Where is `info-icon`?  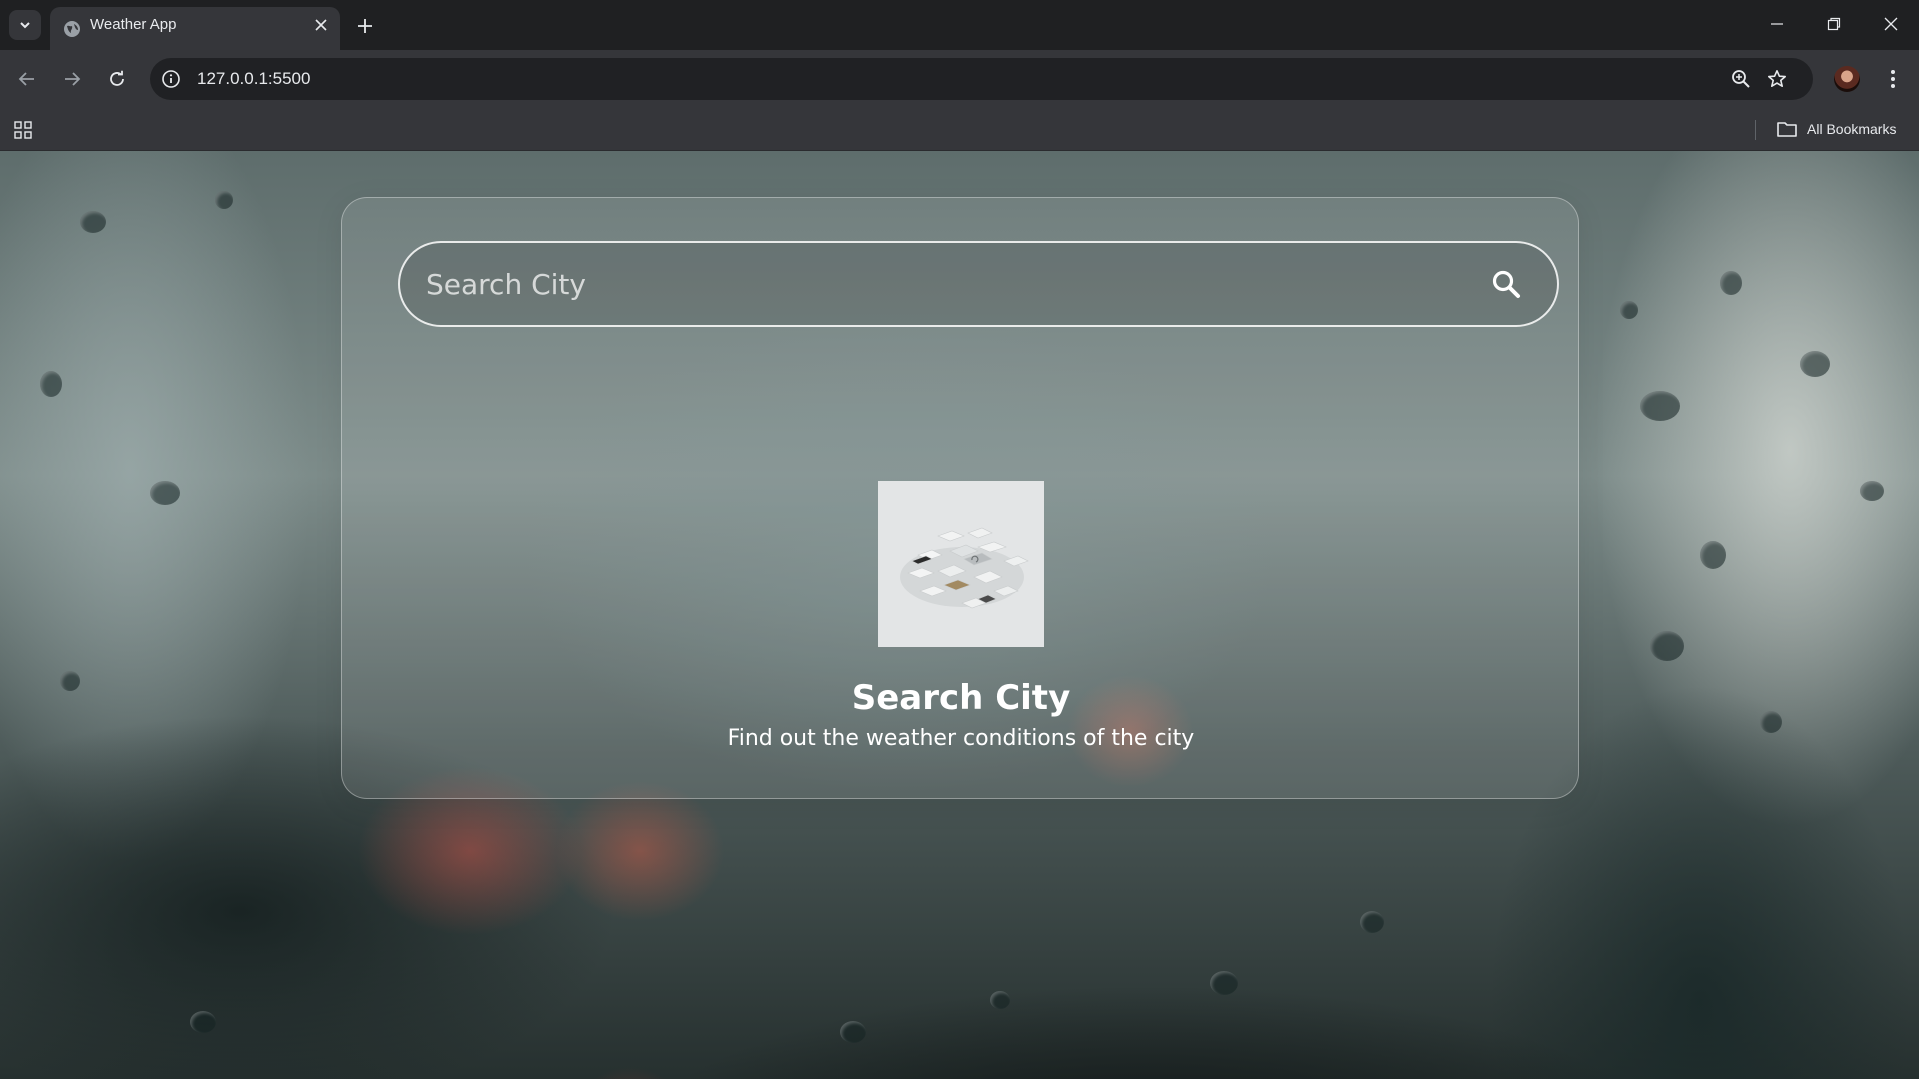 info-icon is located at coordinates (171, 79).